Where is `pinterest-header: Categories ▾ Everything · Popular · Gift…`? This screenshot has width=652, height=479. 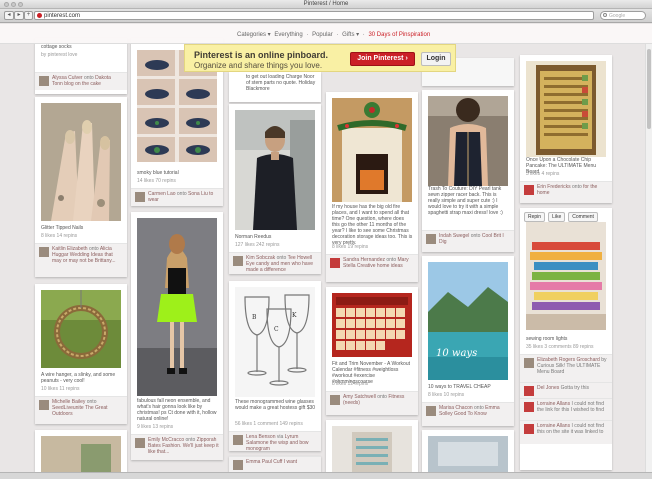 pinterest-header: Categories ▾ Everything · Popular · Gift… is located at coordinates (326, 34).